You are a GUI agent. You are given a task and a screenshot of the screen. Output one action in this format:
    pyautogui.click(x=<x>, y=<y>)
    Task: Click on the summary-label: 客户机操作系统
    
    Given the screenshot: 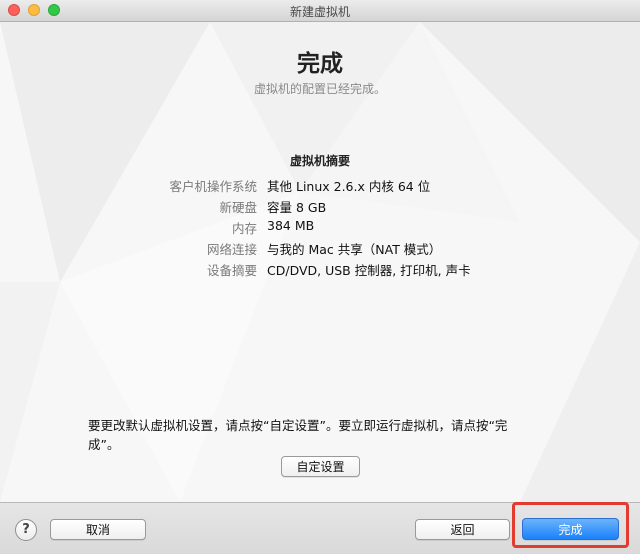 What is the action you would take?
    pyautogui.click(x=213, y=186)
    